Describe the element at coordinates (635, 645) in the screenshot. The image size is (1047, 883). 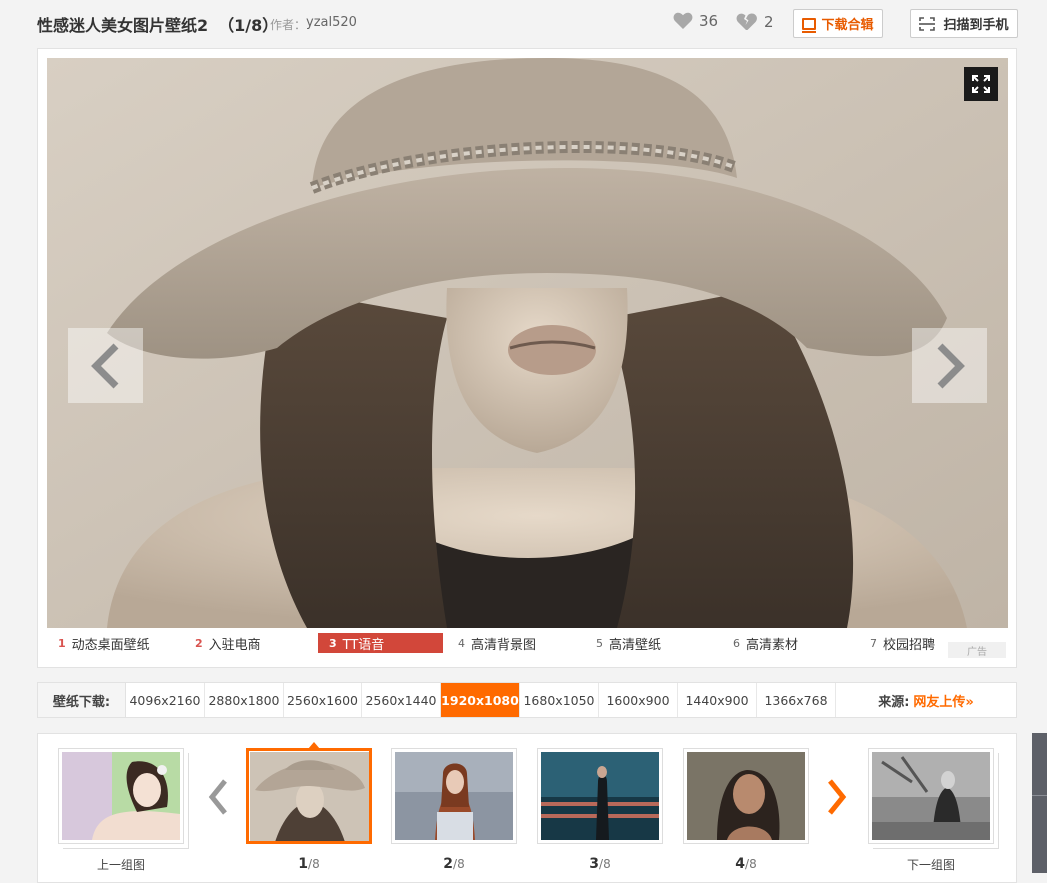
I see `ad-link-label: 高清壁纸` at that location.